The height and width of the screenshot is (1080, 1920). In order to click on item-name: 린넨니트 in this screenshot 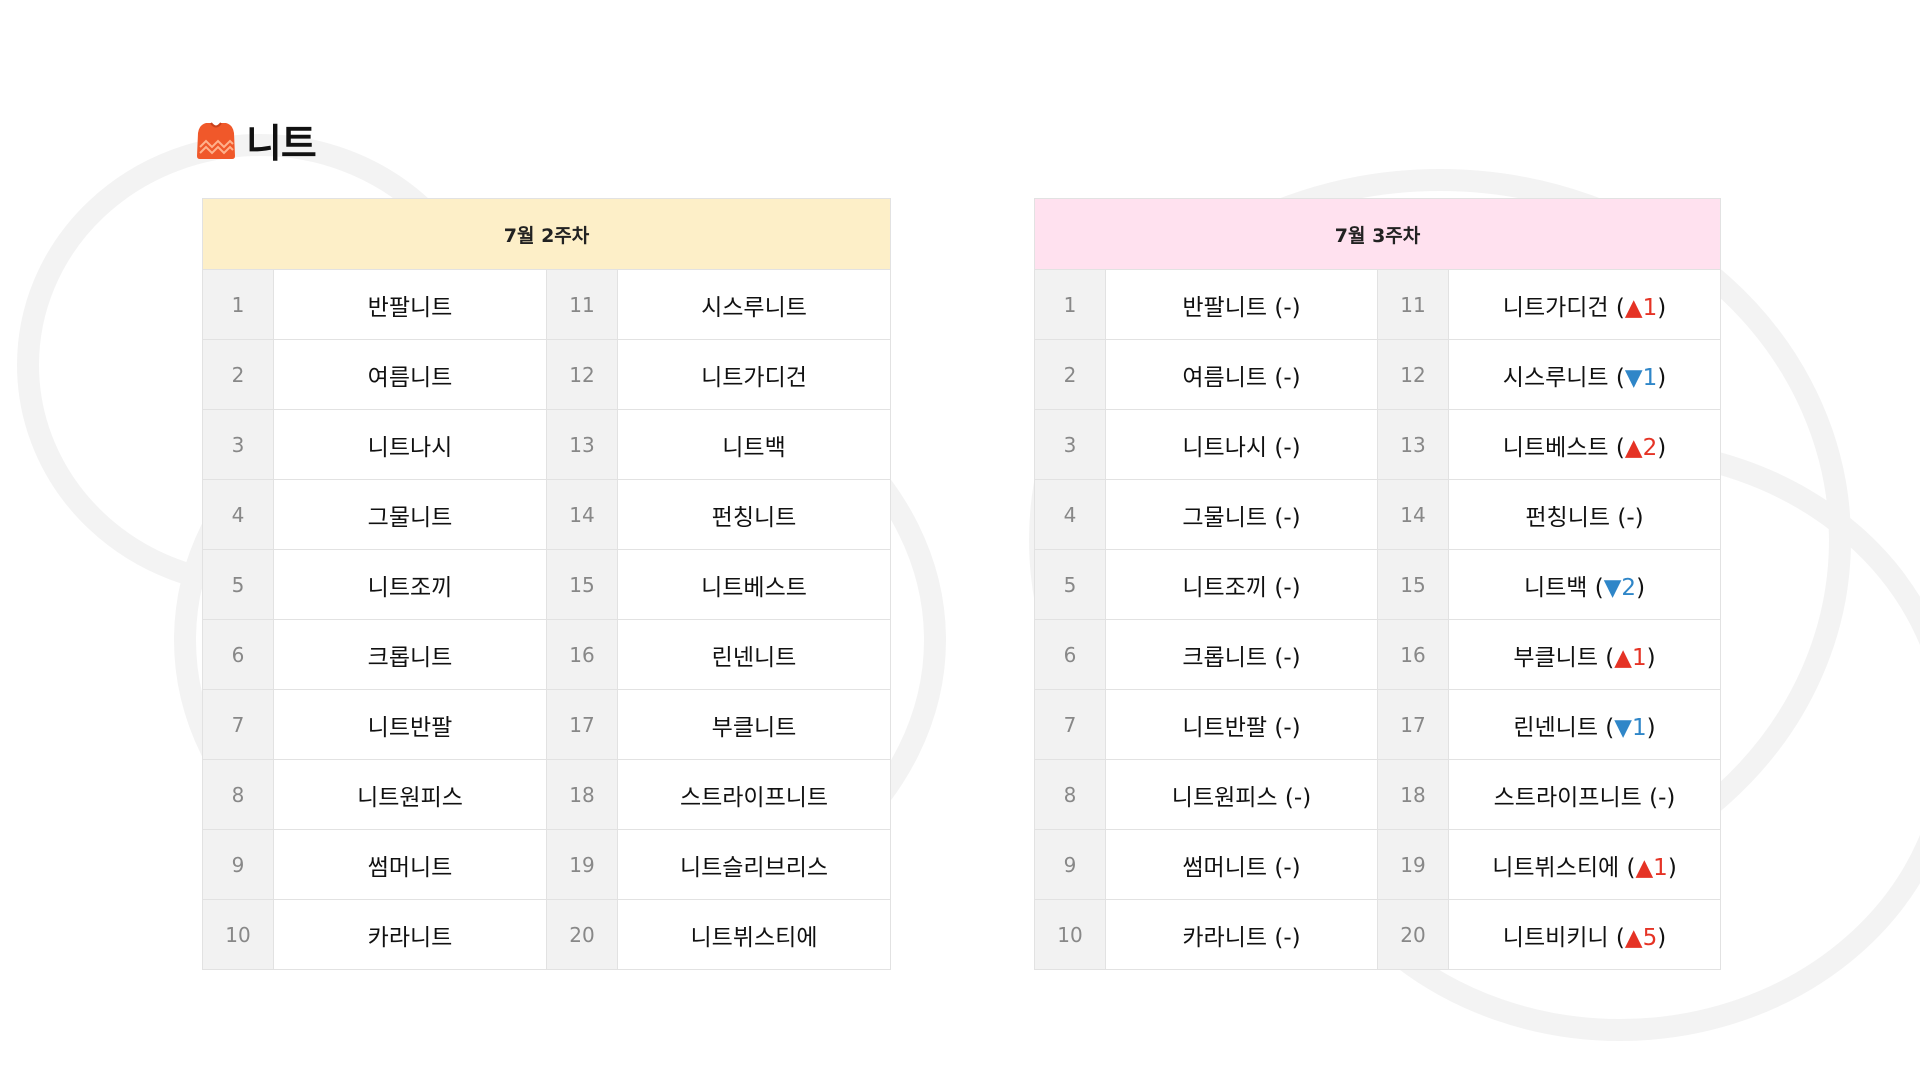, I will do `click(754, 657)`.